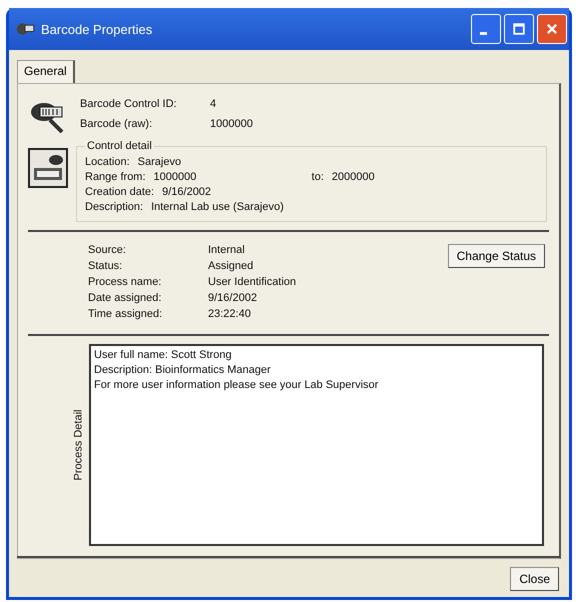 This screenshot has width=579, height=602. I want to click on field-label: Date assigned:, so click(125, 298).